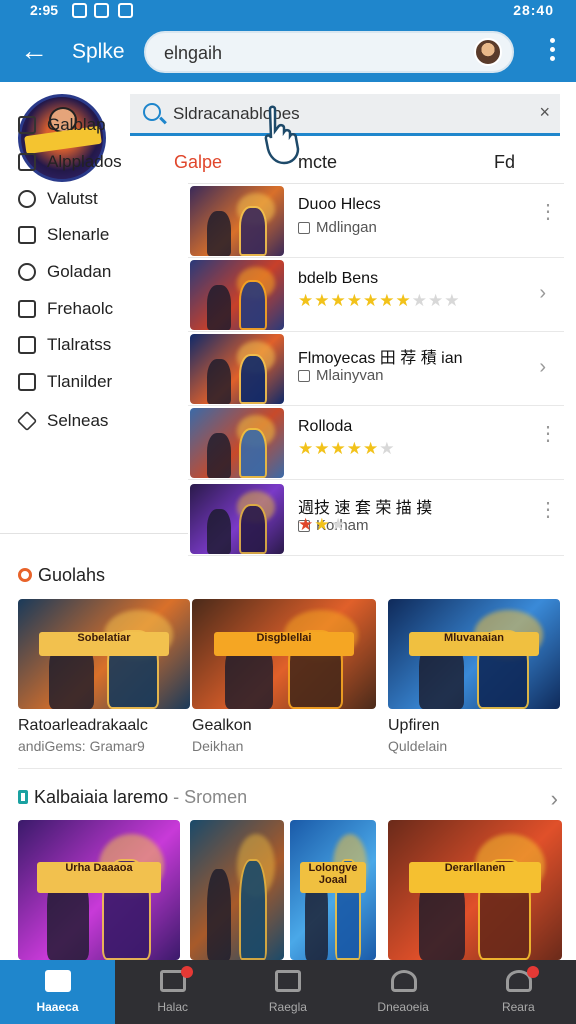 This screenshot has width=576, height=1024. What do you see at coordinates (27, 199) in the screenshot?
I see `users-icon` at bounding box center [27, 199].